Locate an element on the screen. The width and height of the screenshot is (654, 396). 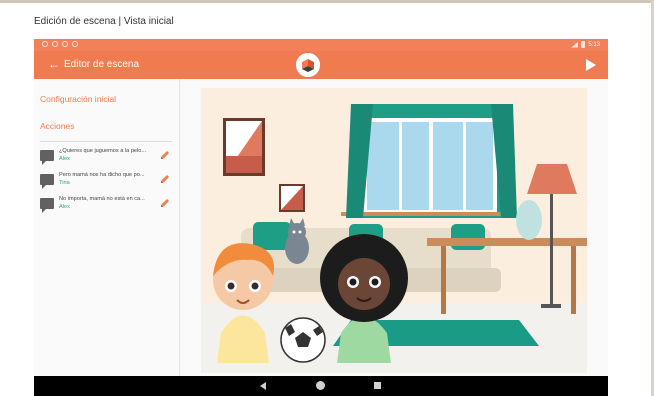
status-bar: 5:13 is located at coordinates (321, 45).